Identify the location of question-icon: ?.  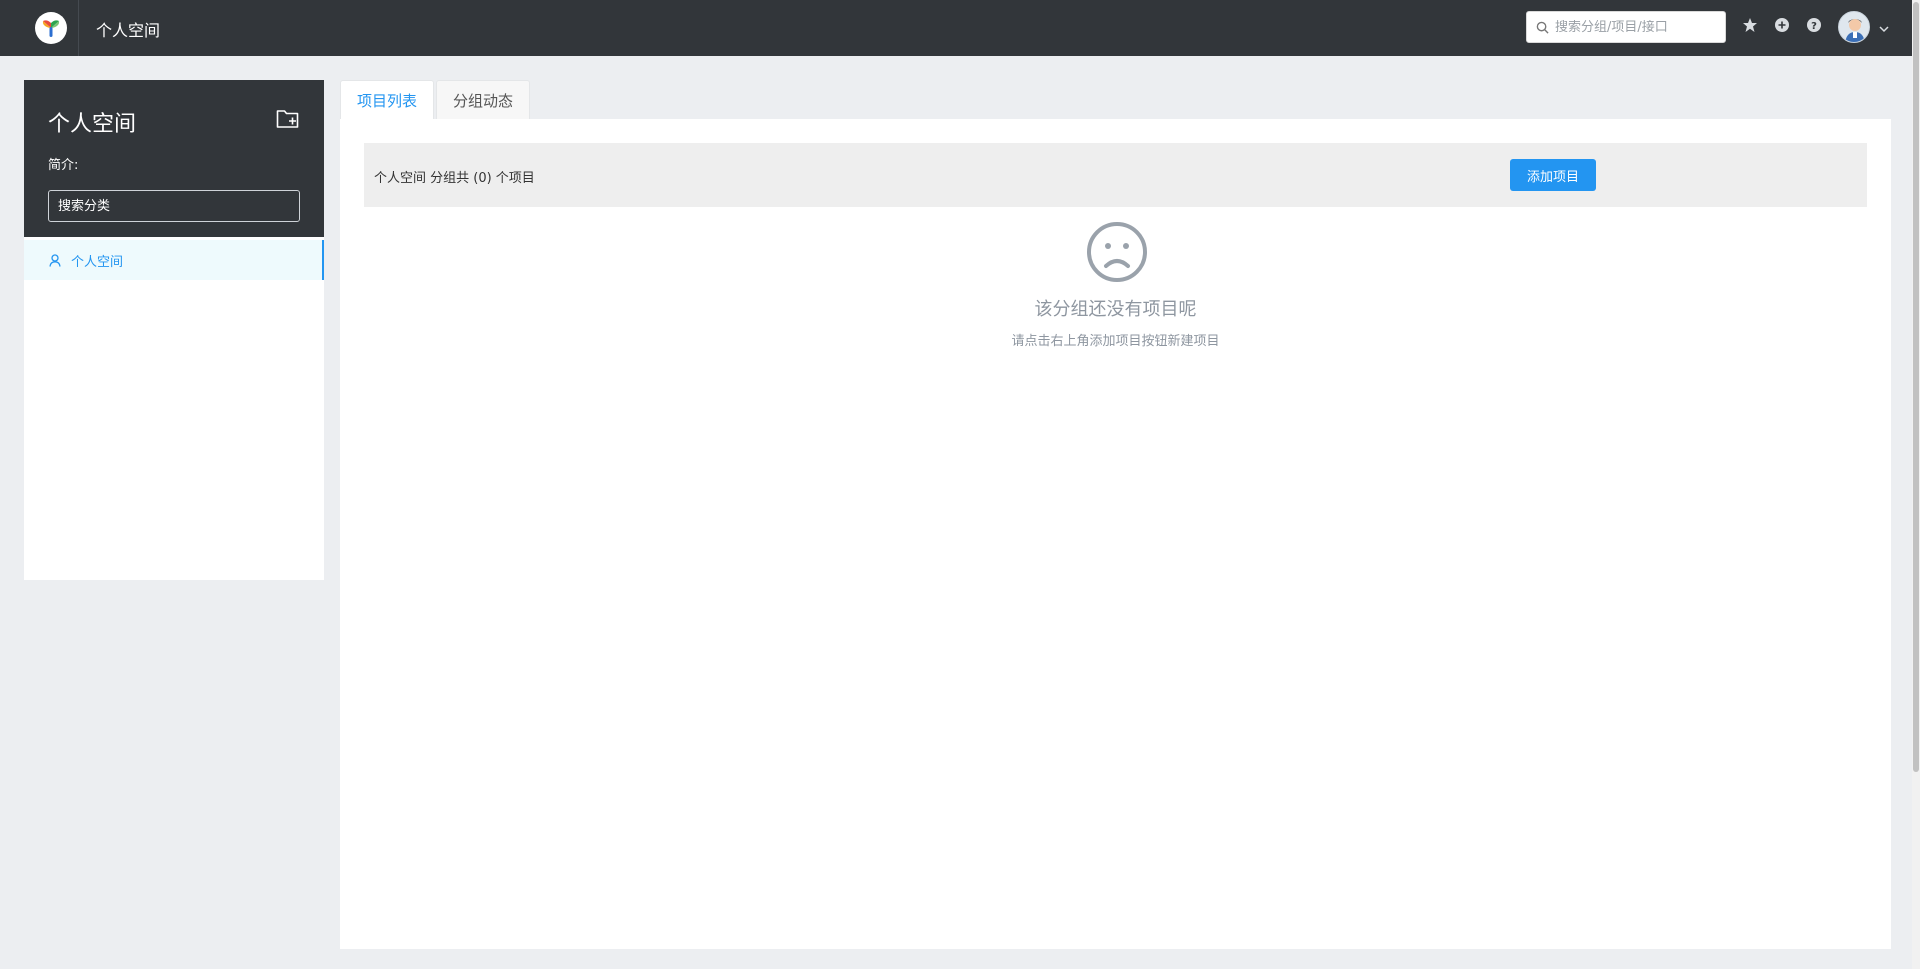
(1814, 25).